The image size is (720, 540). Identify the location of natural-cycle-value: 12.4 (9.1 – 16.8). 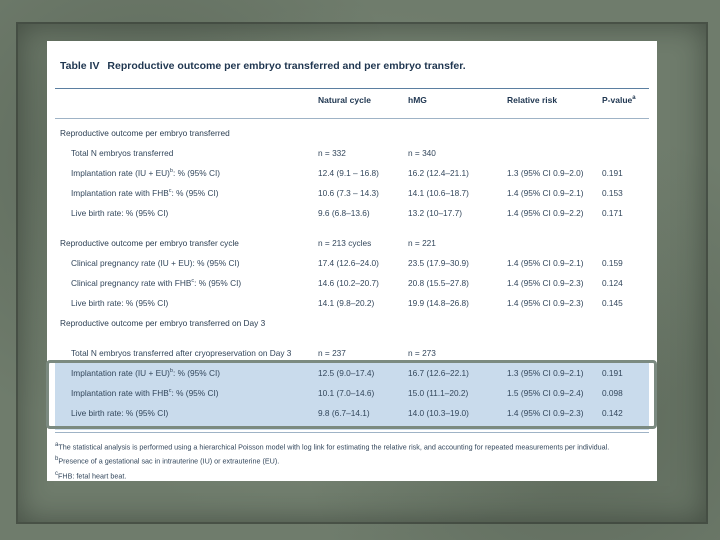
(348, 173).